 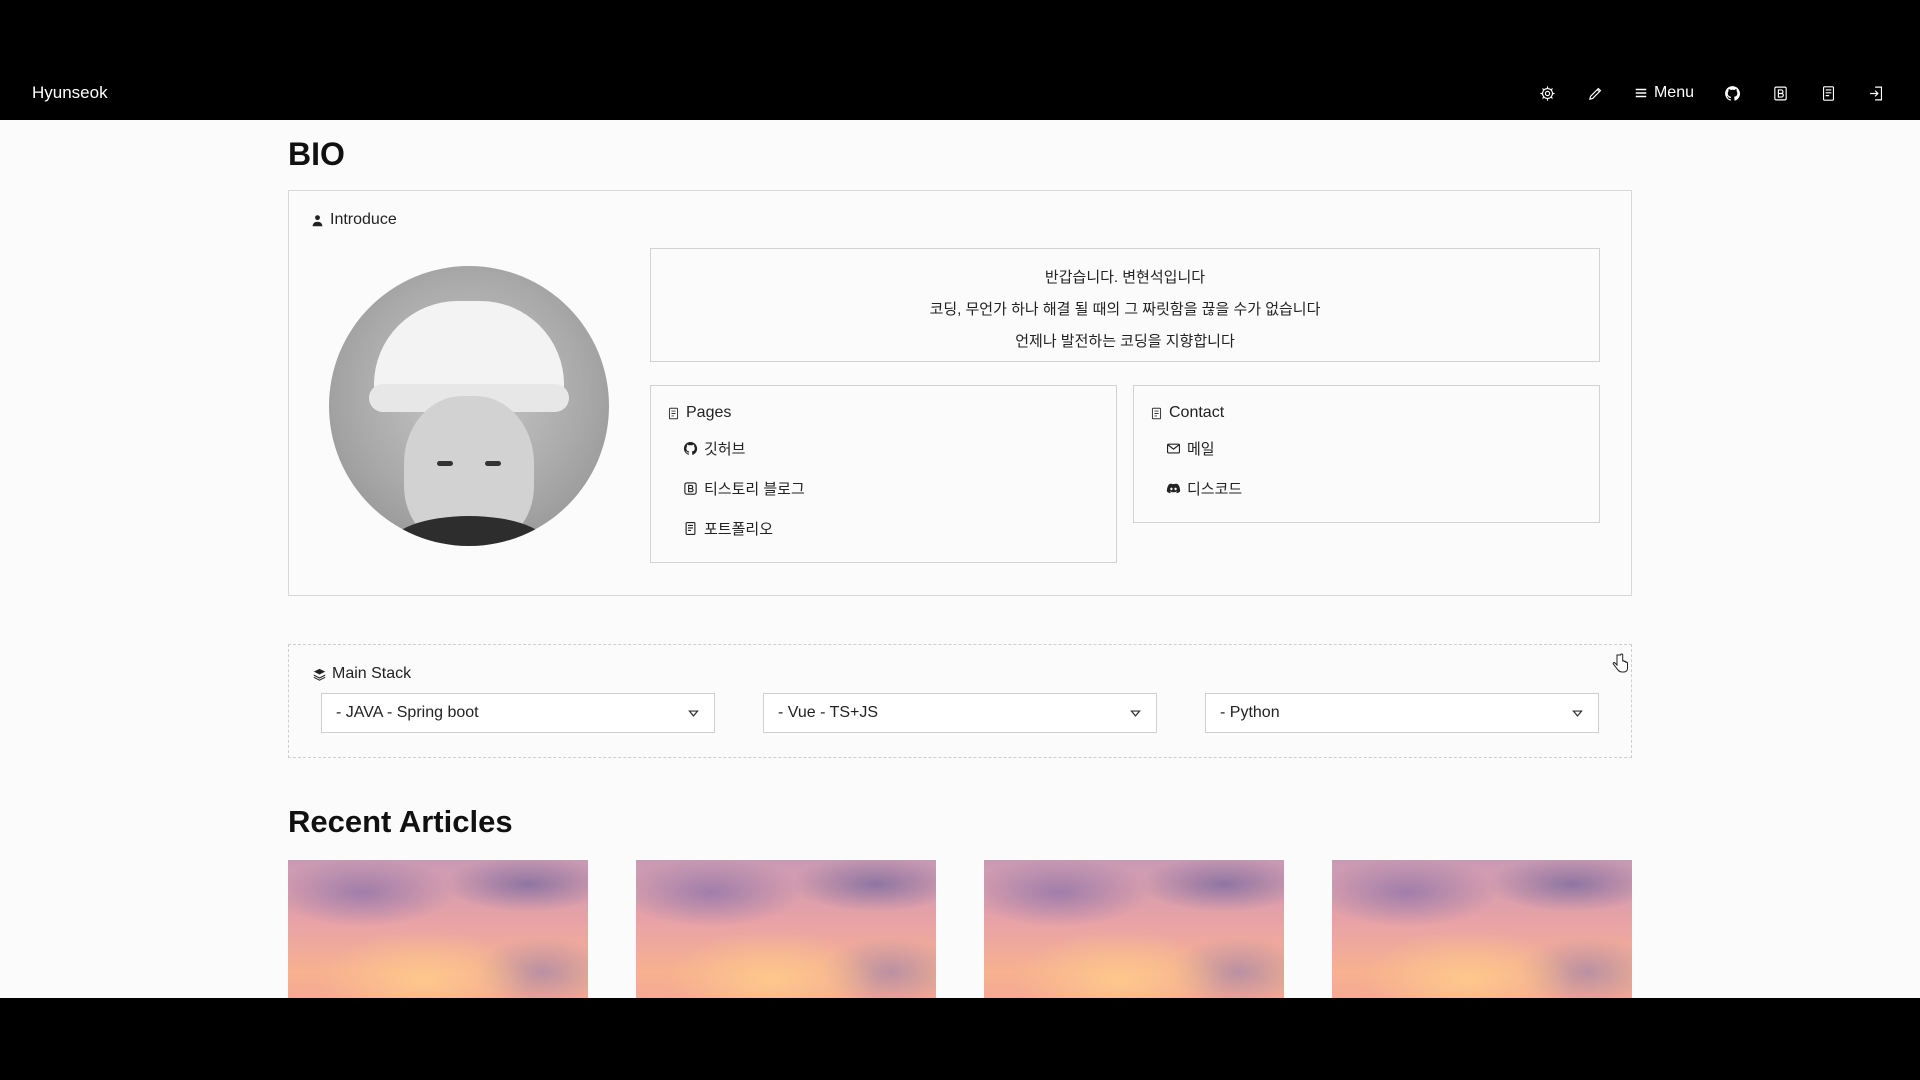 I want to click on settings-button, so click(x=1548, y=93).